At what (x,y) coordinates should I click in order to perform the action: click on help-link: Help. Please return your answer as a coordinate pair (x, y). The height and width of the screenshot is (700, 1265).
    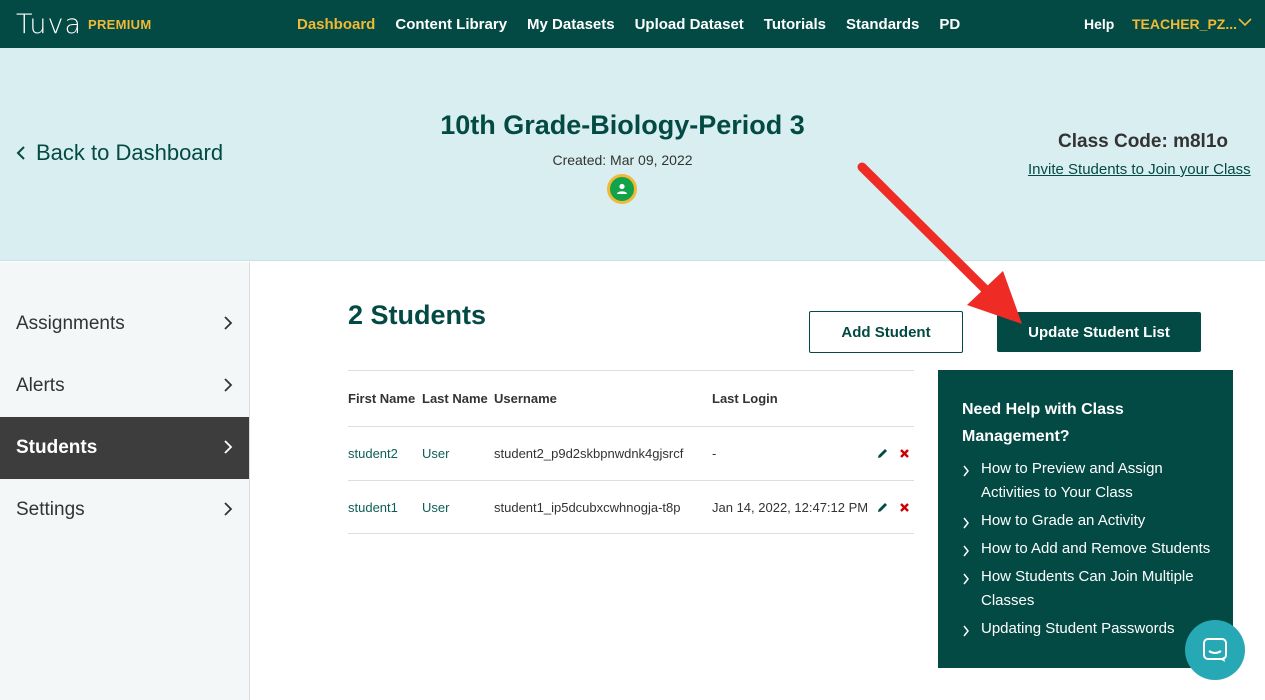
    Looking at the image, I should click on (1099, 24).